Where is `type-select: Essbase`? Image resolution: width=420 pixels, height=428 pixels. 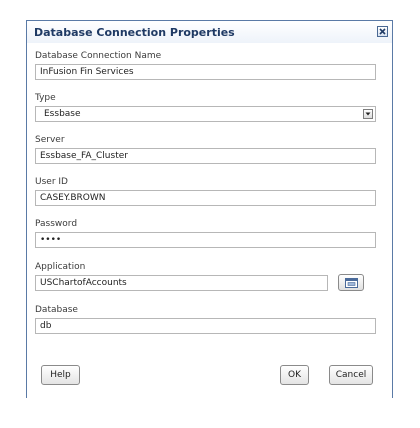 type-select: Essbase is located at coordinates (205, 114).